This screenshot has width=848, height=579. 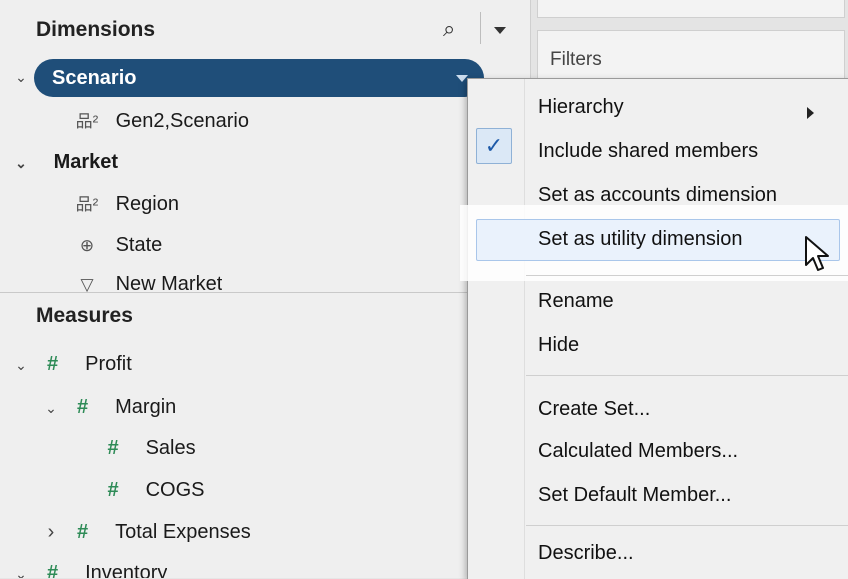 What do you see at coordinates (480, 28) in the screenshot?
I see `header-divider` at bounding box center [480, 28].